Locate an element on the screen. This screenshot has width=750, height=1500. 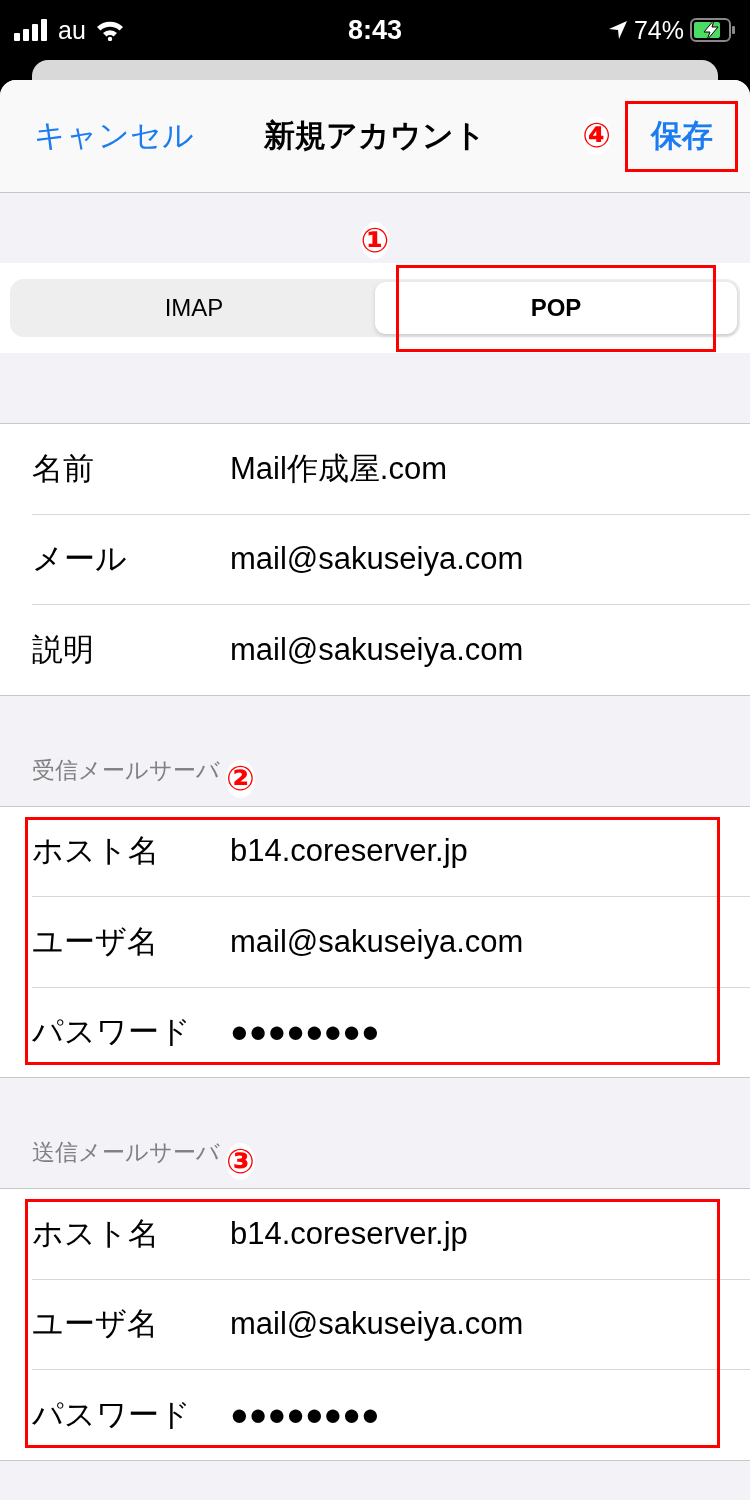
field-label: メール is located at coordinates (80, 559).